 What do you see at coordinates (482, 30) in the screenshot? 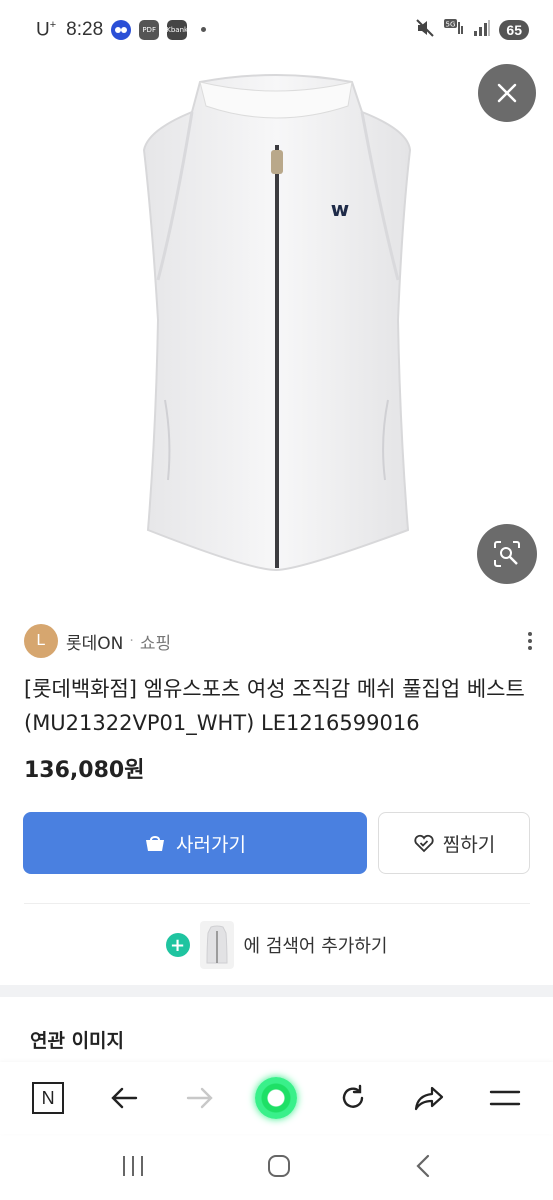
I see `cell-signal-icon` at bounding box center [482, 30].